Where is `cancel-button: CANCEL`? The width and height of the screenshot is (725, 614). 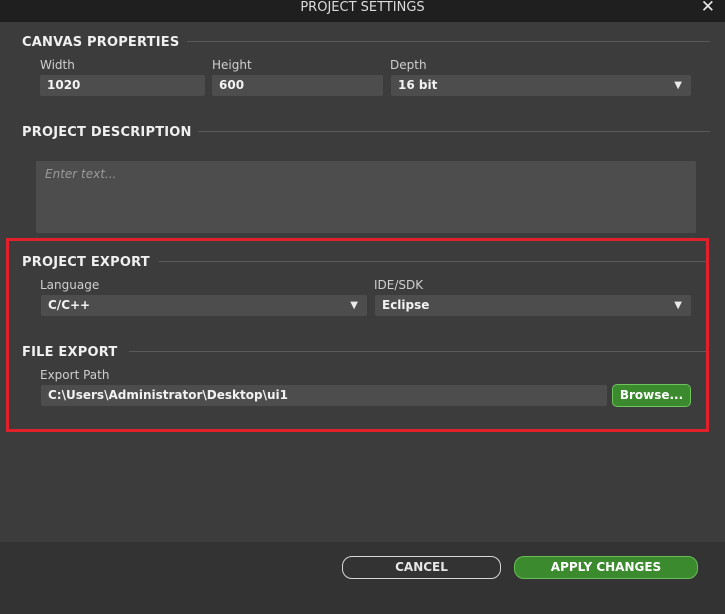
cancel-button: CANCEL is located at coordinates (421, 567).